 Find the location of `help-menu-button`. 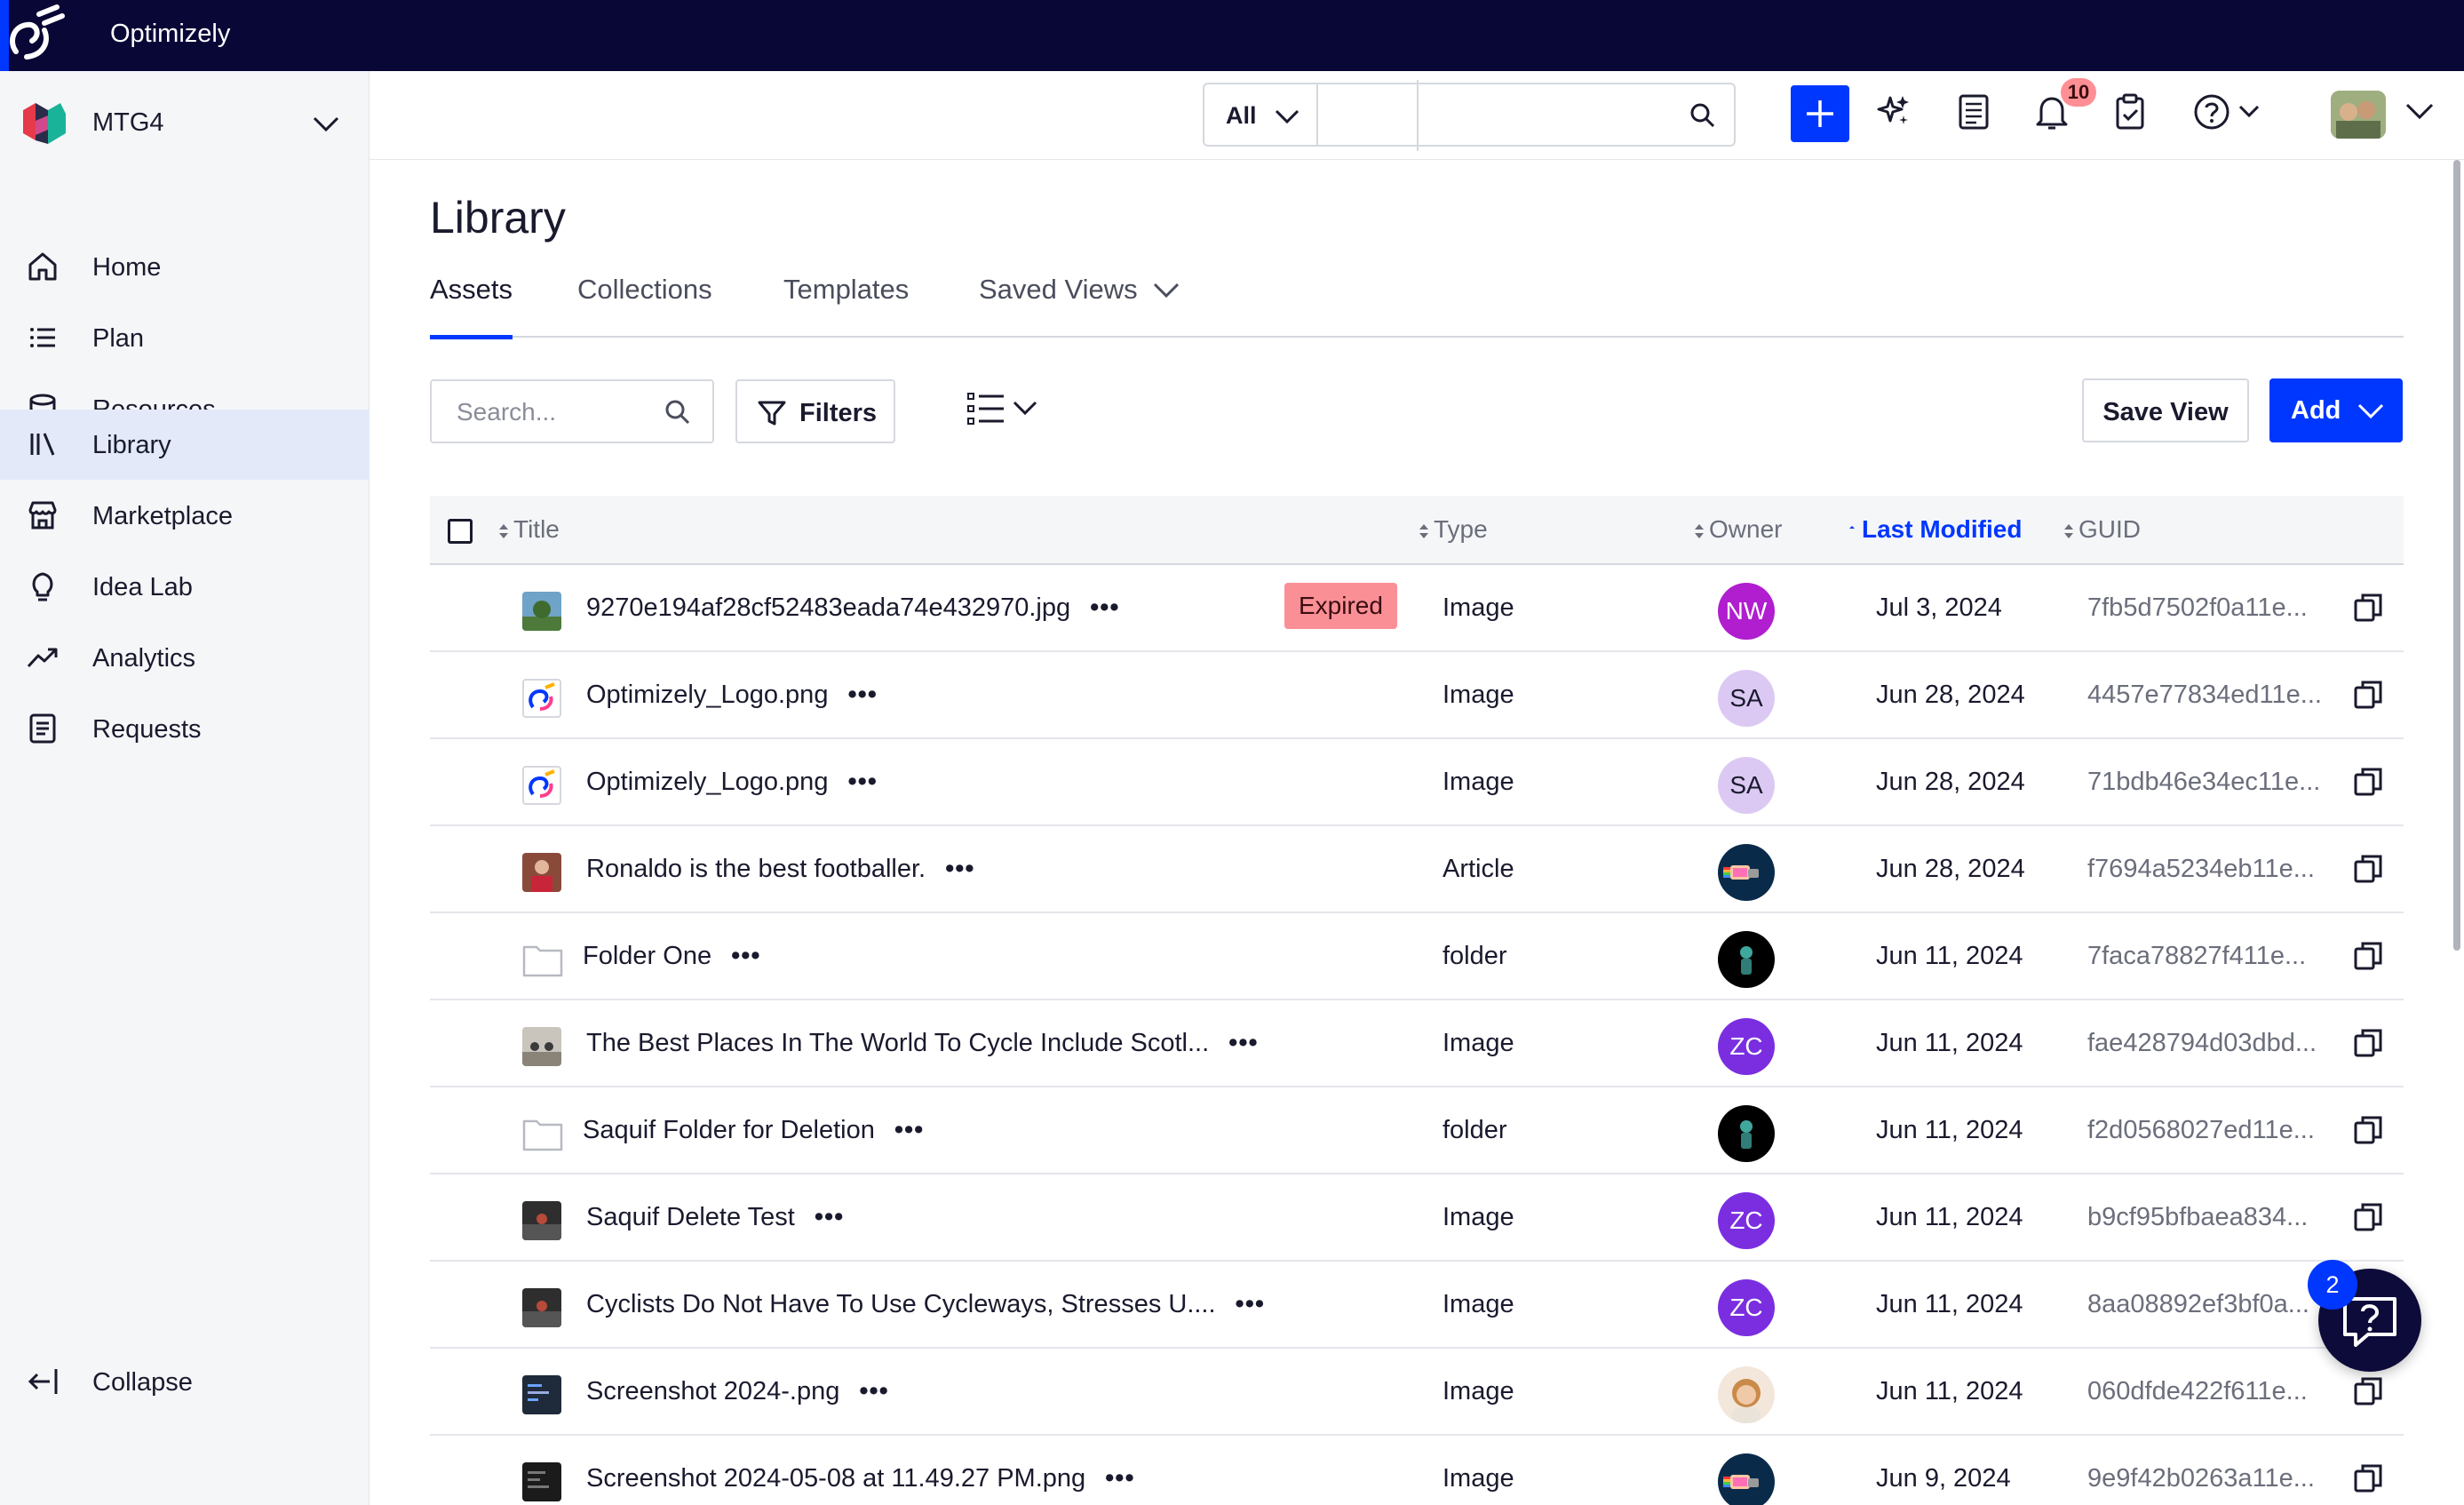

help-menu-button is located at coordinates (2229, 111).